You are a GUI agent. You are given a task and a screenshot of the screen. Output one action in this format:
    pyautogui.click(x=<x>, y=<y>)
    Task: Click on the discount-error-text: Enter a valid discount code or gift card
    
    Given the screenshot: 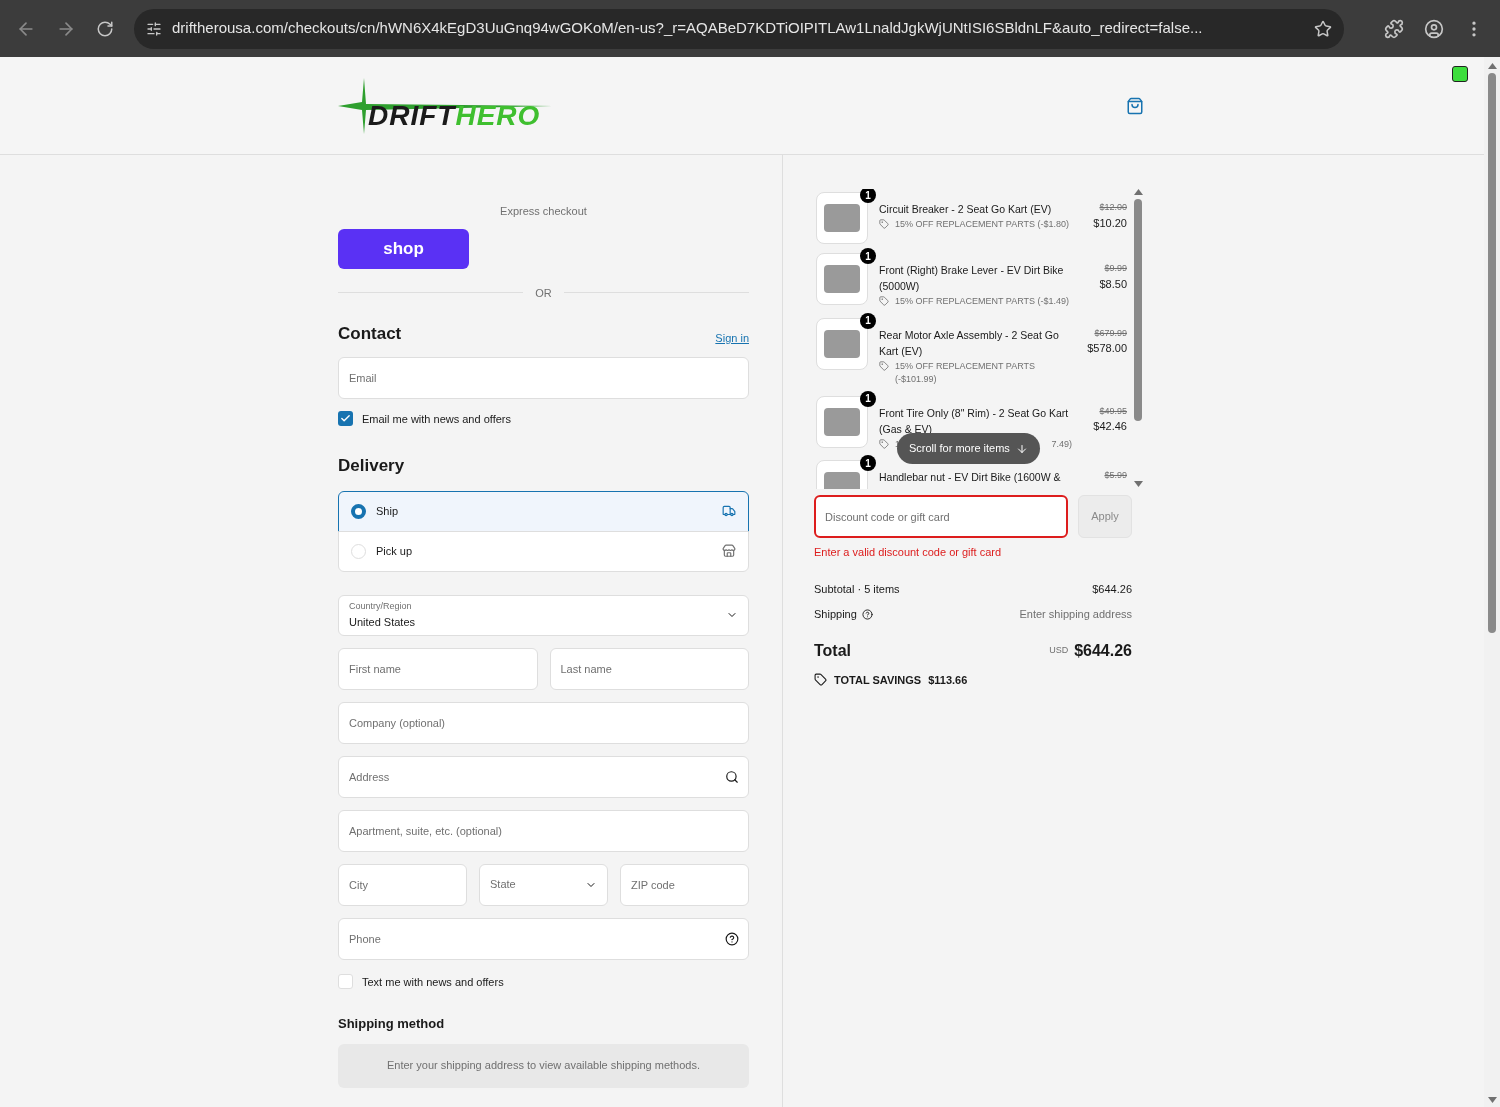 What is the action you would take?
    pyautogui.click(x=908, y=552)
    